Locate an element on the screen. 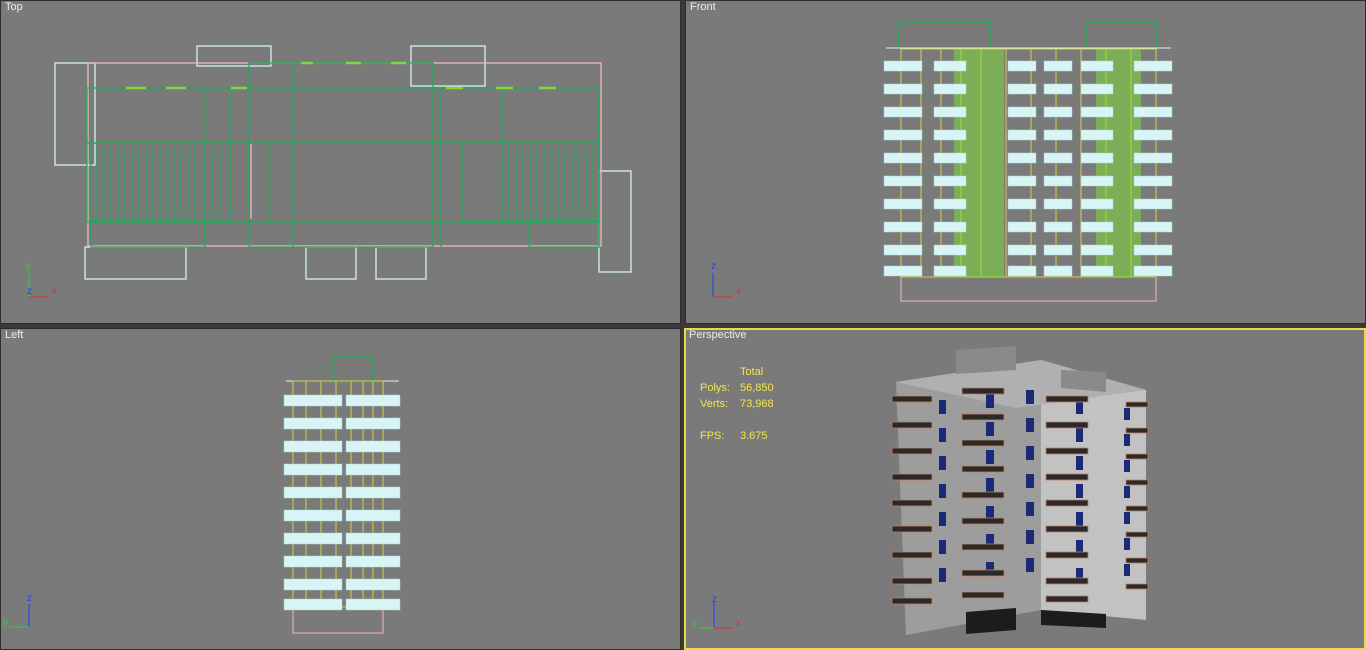 This screenshot has width=1366, height=650. axis-gizmo-top is located at coordinates (38, 285).